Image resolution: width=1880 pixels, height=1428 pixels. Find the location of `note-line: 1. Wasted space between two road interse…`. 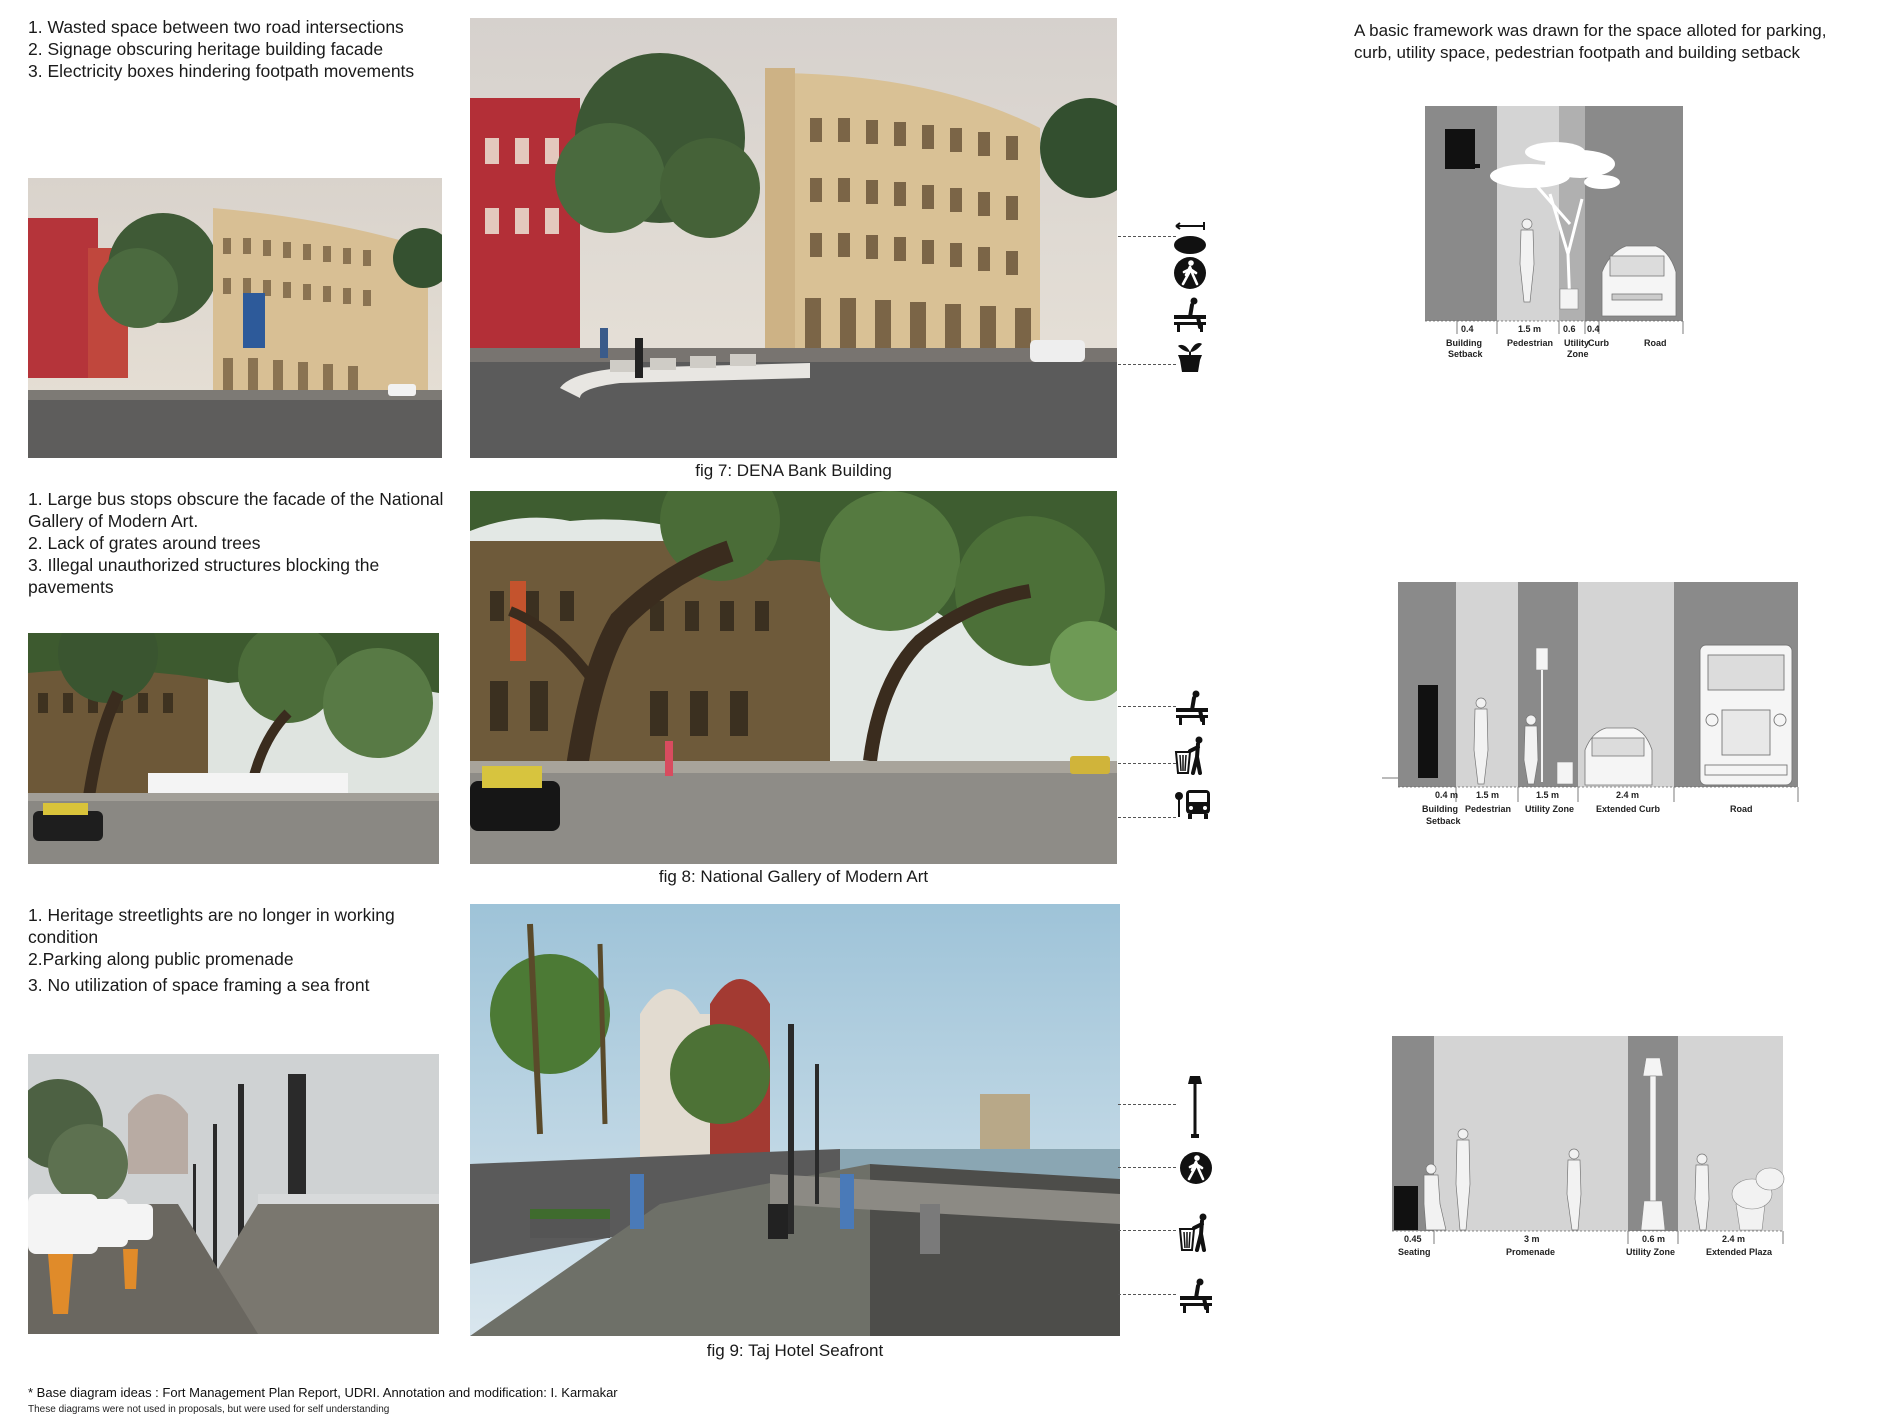

note-line: 1. Wasted space between two road interse… is located at coordinates (216, 27).